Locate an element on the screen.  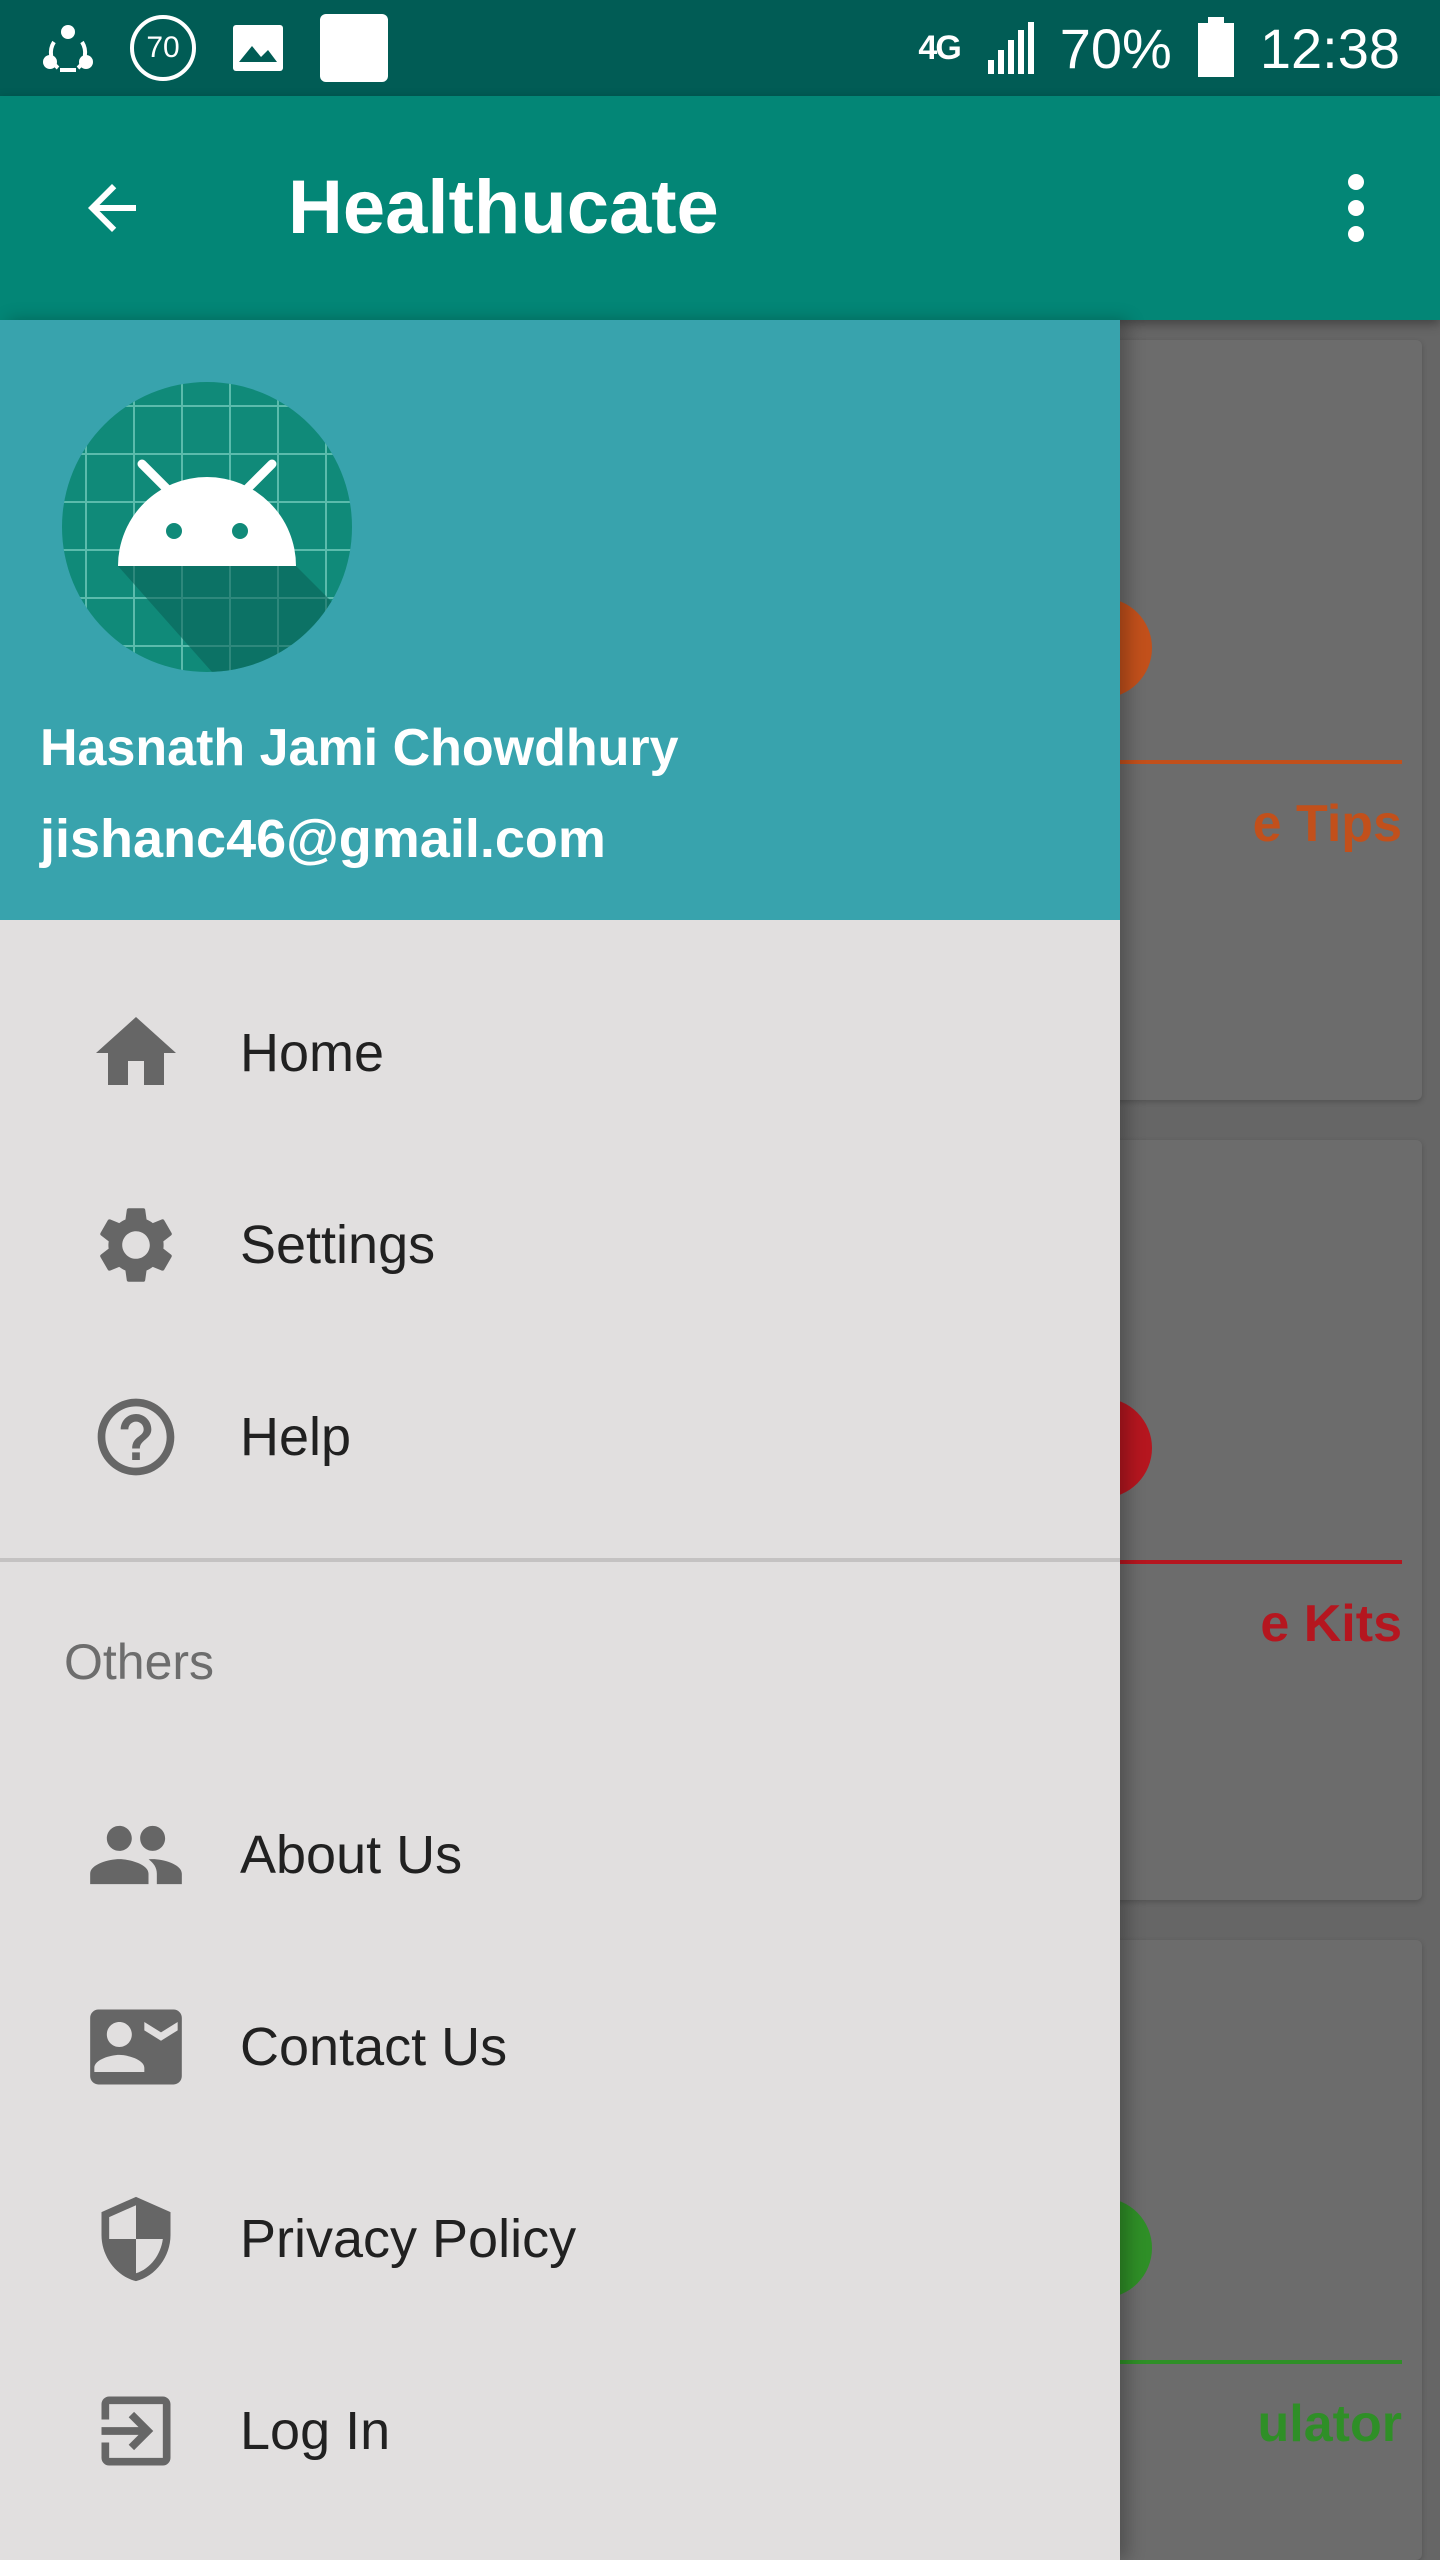
blank-notification-icon is located at coordinates (354, 48).